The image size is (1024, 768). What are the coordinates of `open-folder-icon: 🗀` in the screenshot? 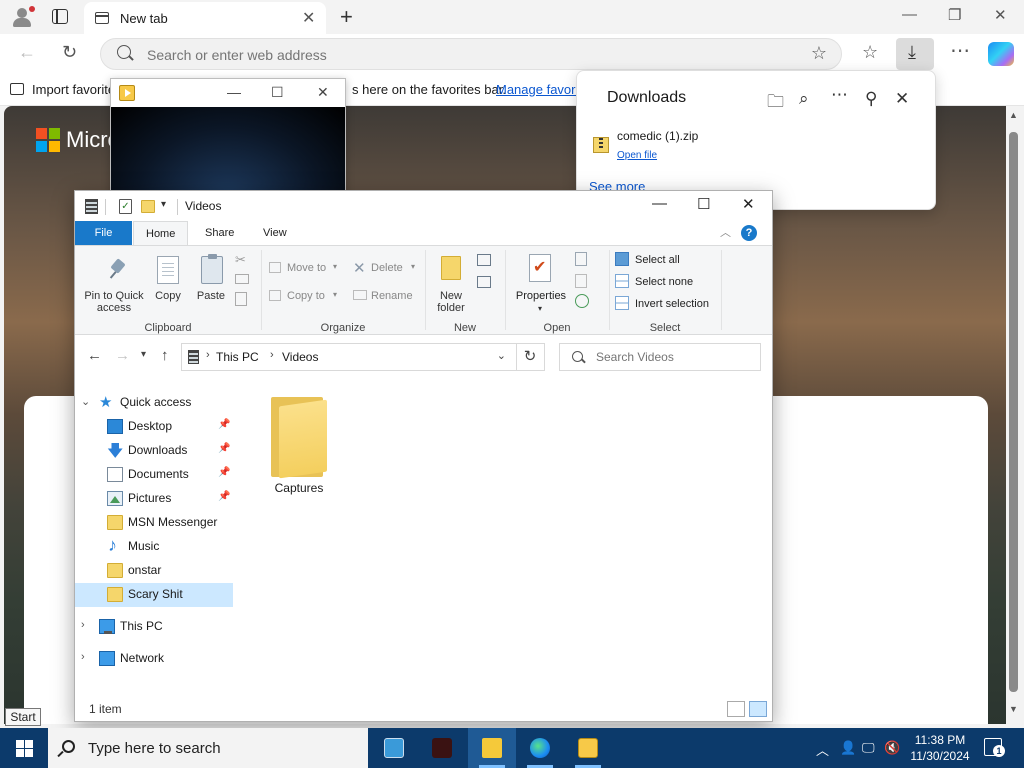 It's located at (775, 103).